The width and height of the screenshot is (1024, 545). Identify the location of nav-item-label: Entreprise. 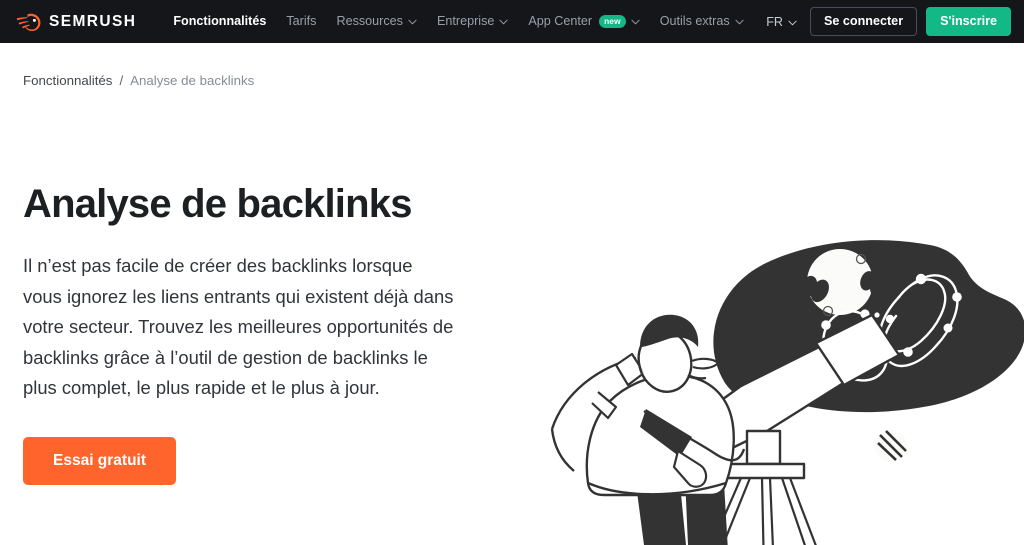
(465, 21).